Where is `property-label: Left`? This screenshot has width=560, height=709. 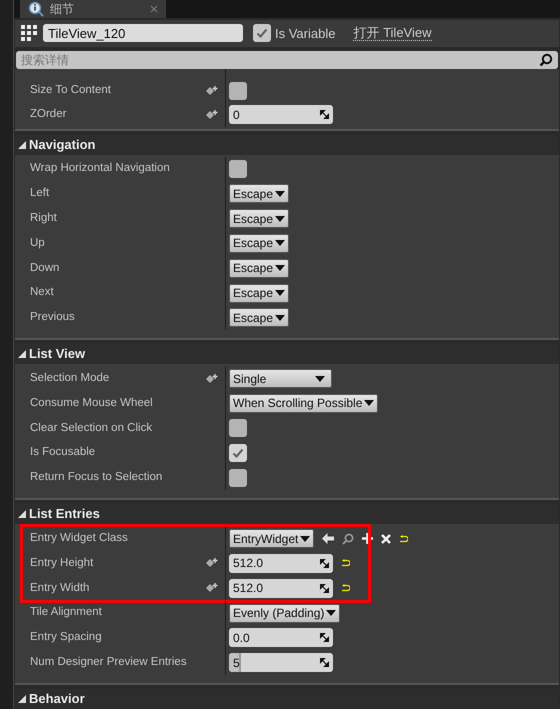 property-label: Left is located at coordinates (40, 194).